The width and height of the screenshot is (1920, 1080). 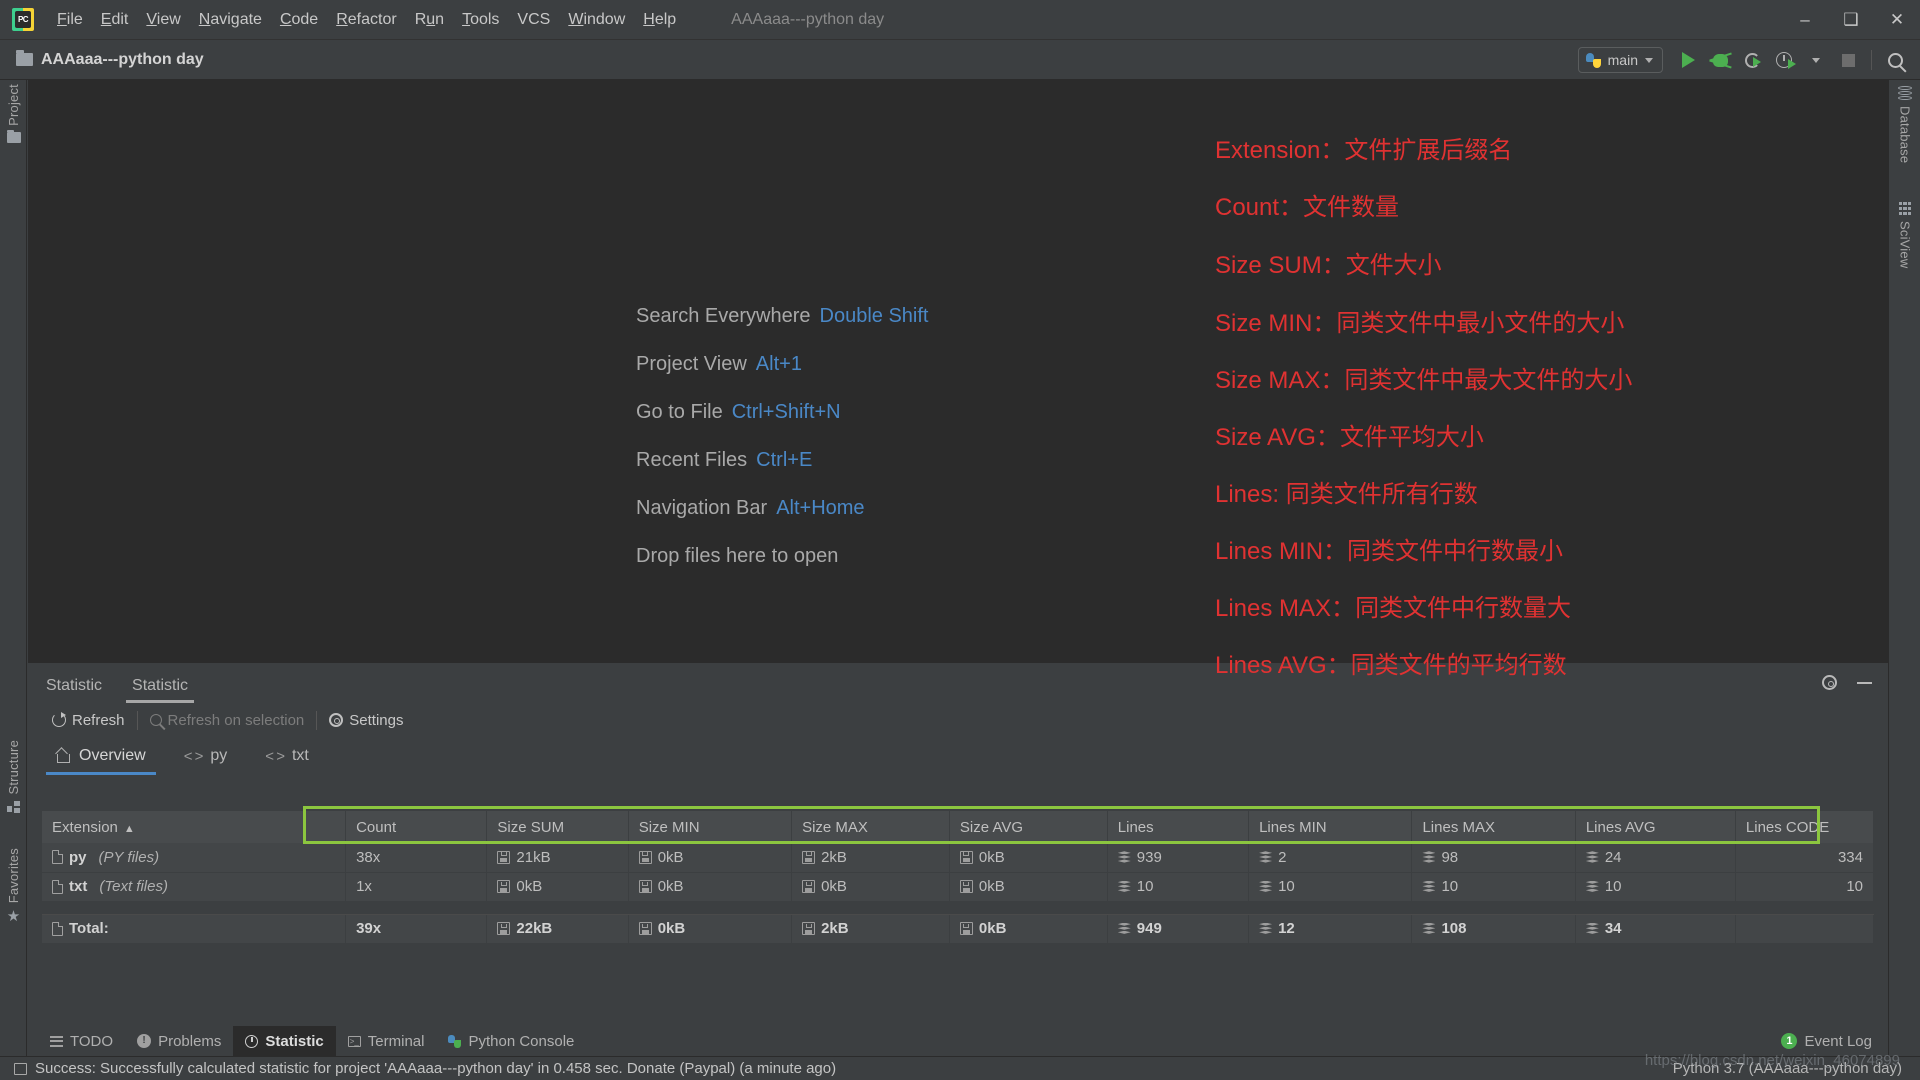 I want to click on sidebar-item-sciview: SciView, so click(x=1904, y=235).